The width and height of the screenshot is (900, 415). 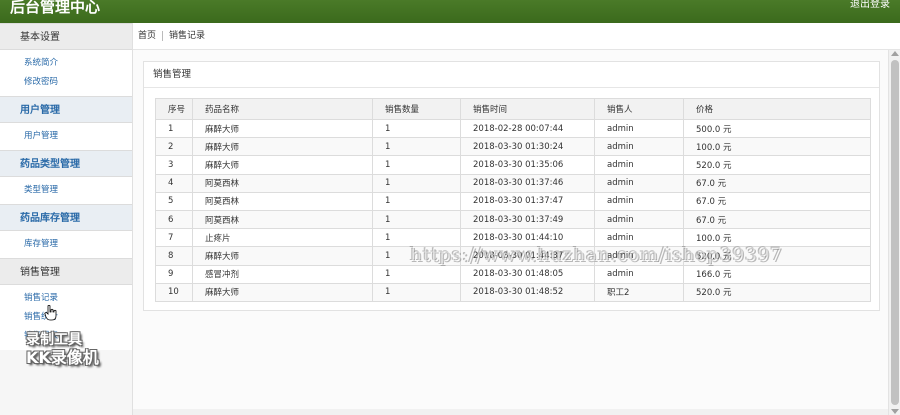 What do you see at coordinates (527, 109) in the screenshot?
I see `col-header-time: 销售时间` at bounding box center [527, 109].